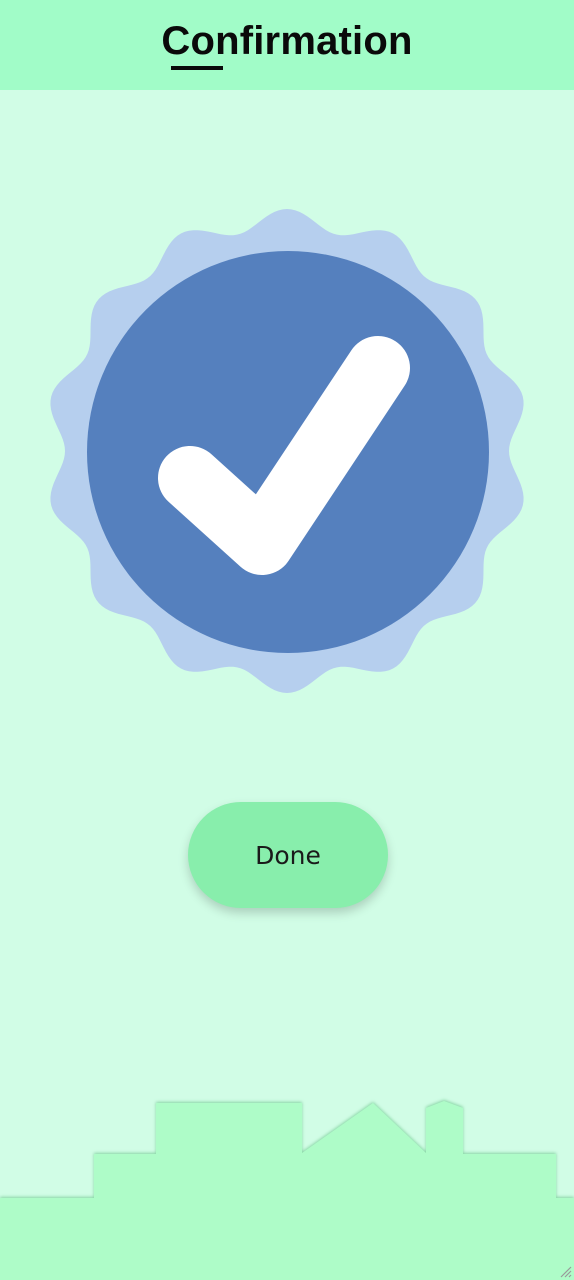  I want to click on header-bar: Confirmation, so click(287, 45).